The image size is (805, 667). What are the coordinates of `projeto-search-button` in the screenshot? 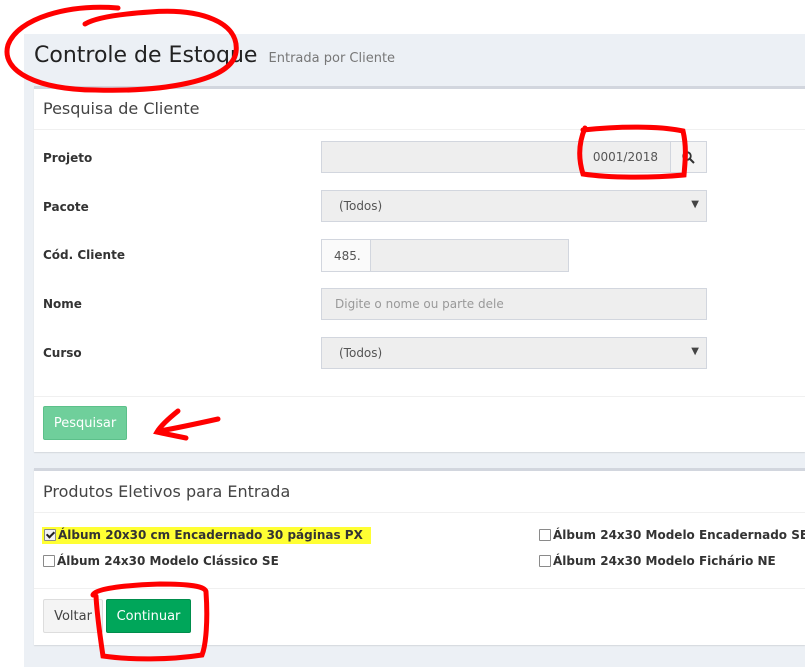 It's located at (689, 157).